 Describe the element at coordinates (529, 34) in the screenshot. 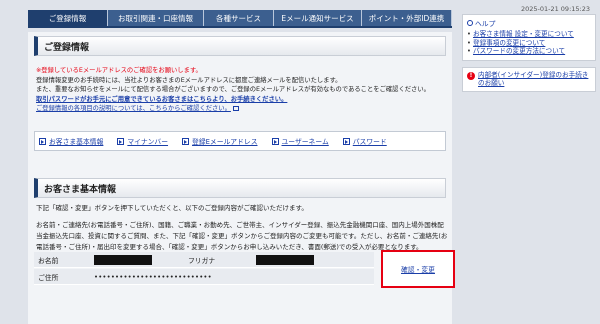

I see `help-link-settings: お客さま情報 設定・変更について` at that location.